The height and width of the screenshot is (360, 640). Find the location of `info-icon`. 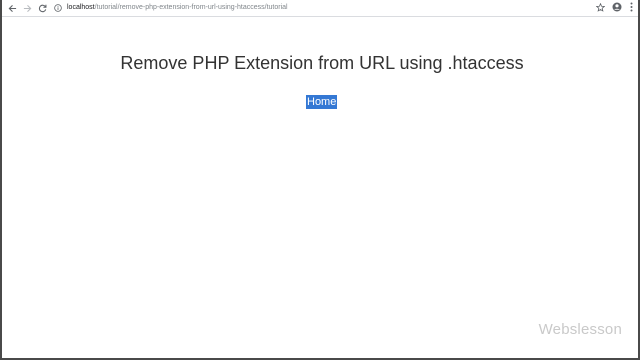

info-icon is located at coordinates (58, 8).